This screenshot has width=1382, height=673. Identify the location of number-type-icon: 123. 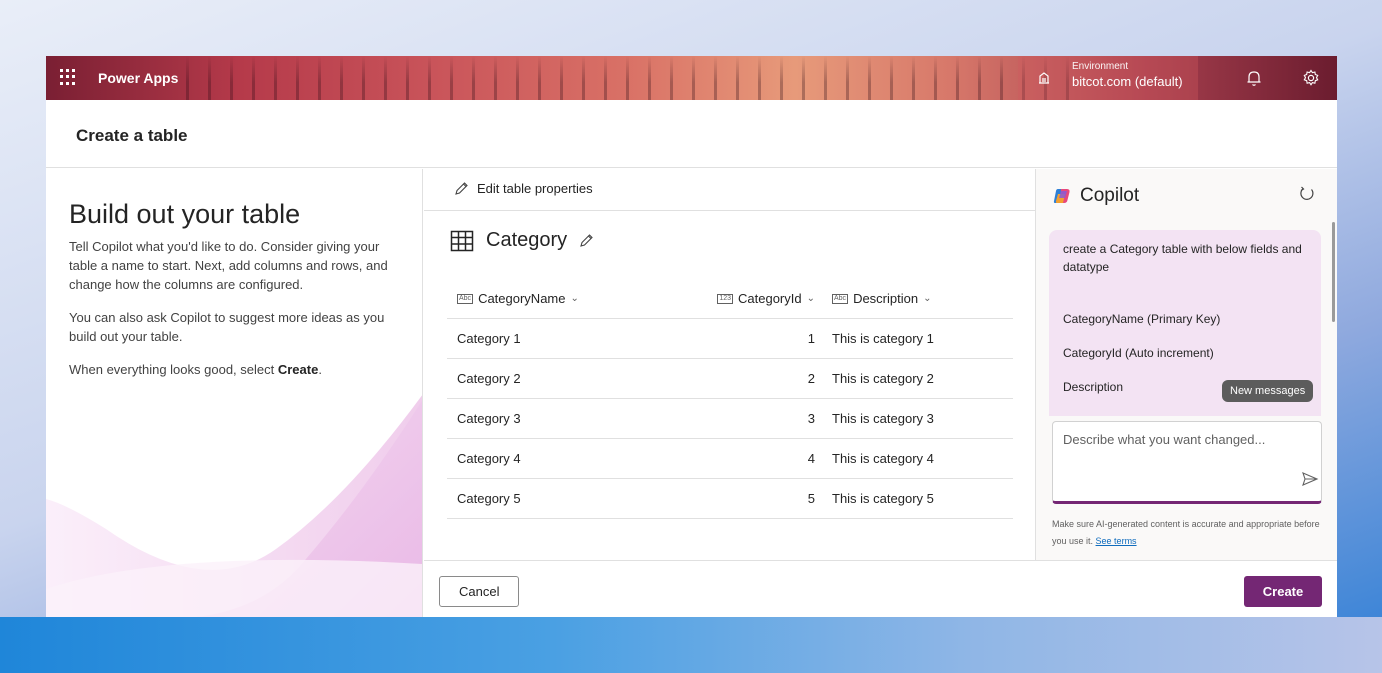
(725, 298).